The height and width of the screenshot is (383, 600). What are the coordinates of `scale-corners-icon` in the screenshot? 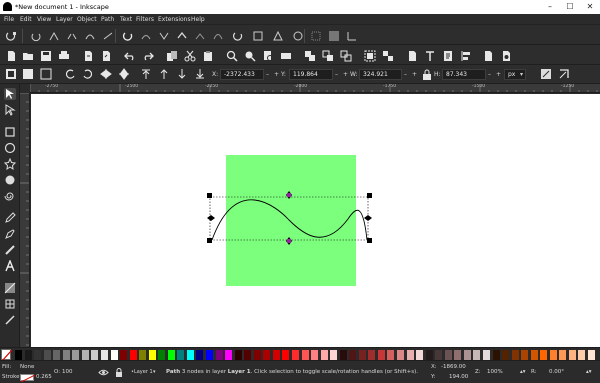 It's located at (564, 74).